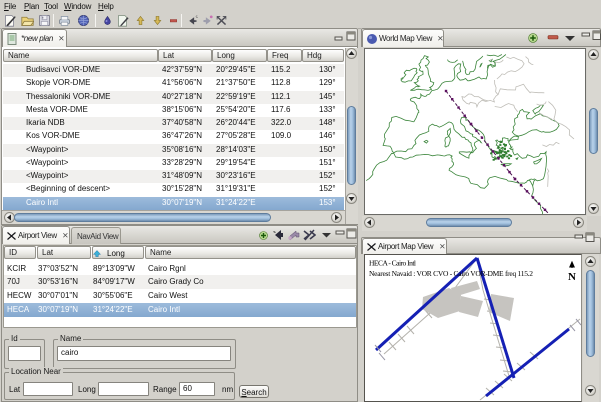 The width and height of the screenshot is (601, 402). Describe the element at coordinates (392, 263) in the screenshot. I see `svg-text: HECA - Cairo Intl` at that location.